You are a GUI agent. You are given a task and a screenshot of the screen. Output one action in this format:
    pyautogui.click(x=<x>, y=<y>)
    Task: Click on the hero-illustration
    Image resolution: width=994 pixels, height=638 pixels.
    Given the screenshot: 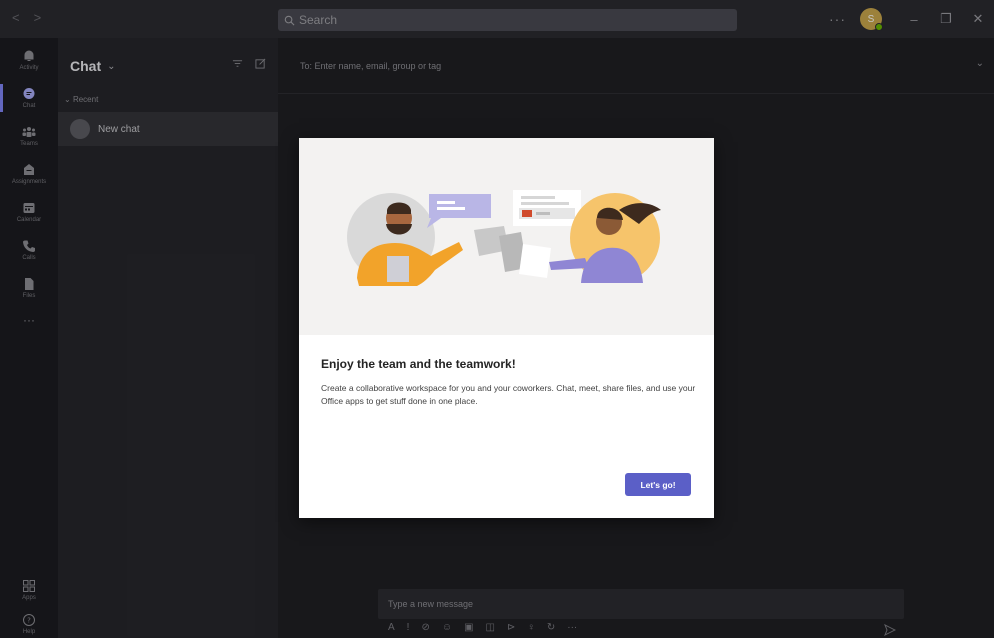 What is the action you would take?
    pyautogui.click(x=506, y=236)
    